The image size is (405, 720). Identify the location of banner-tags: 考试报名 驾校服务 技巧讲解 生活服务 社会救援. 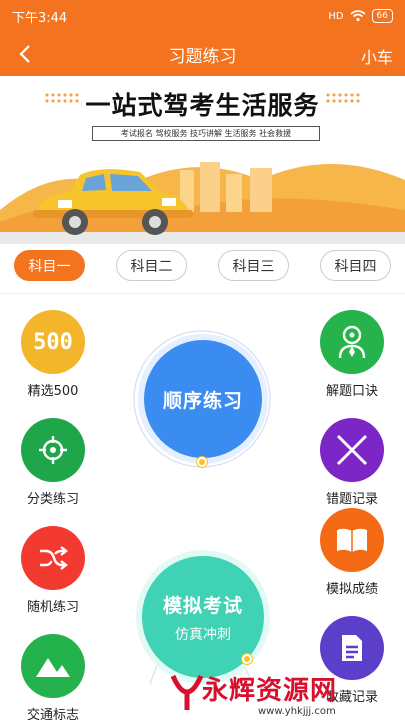
(206, 133).